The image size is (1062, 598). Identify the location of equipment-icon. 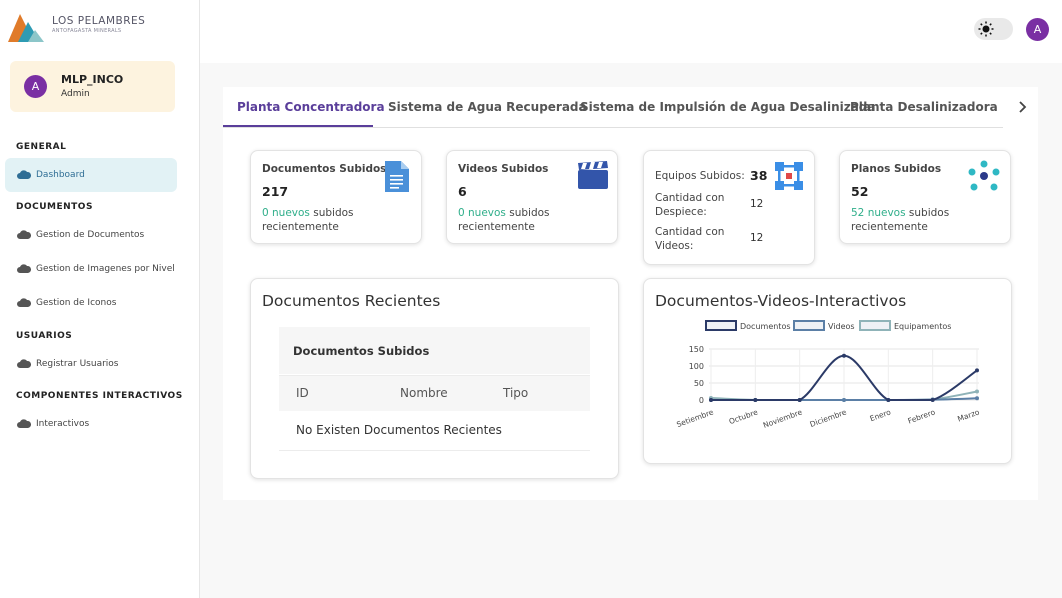
(789, 176).